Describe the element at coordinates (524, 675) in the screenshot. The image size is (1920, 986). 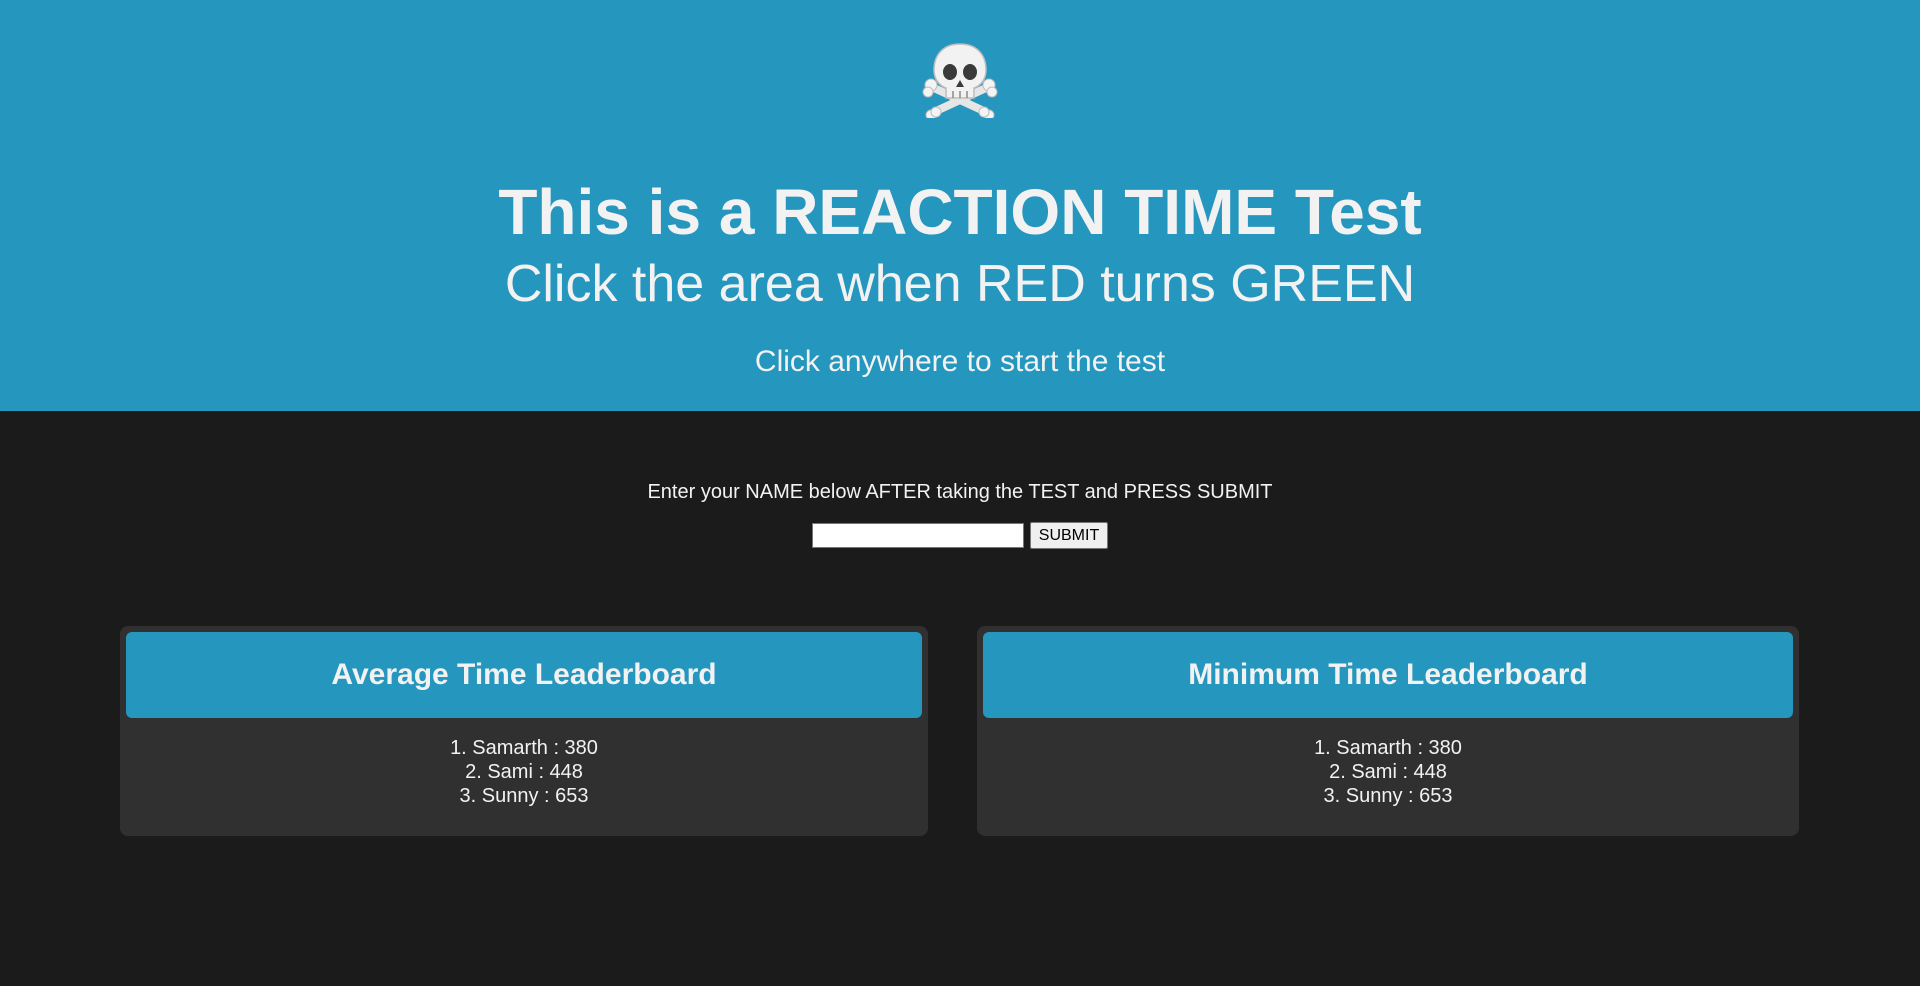
I see `average-leaderboard-title: Average Time Leaderboard` at that location.